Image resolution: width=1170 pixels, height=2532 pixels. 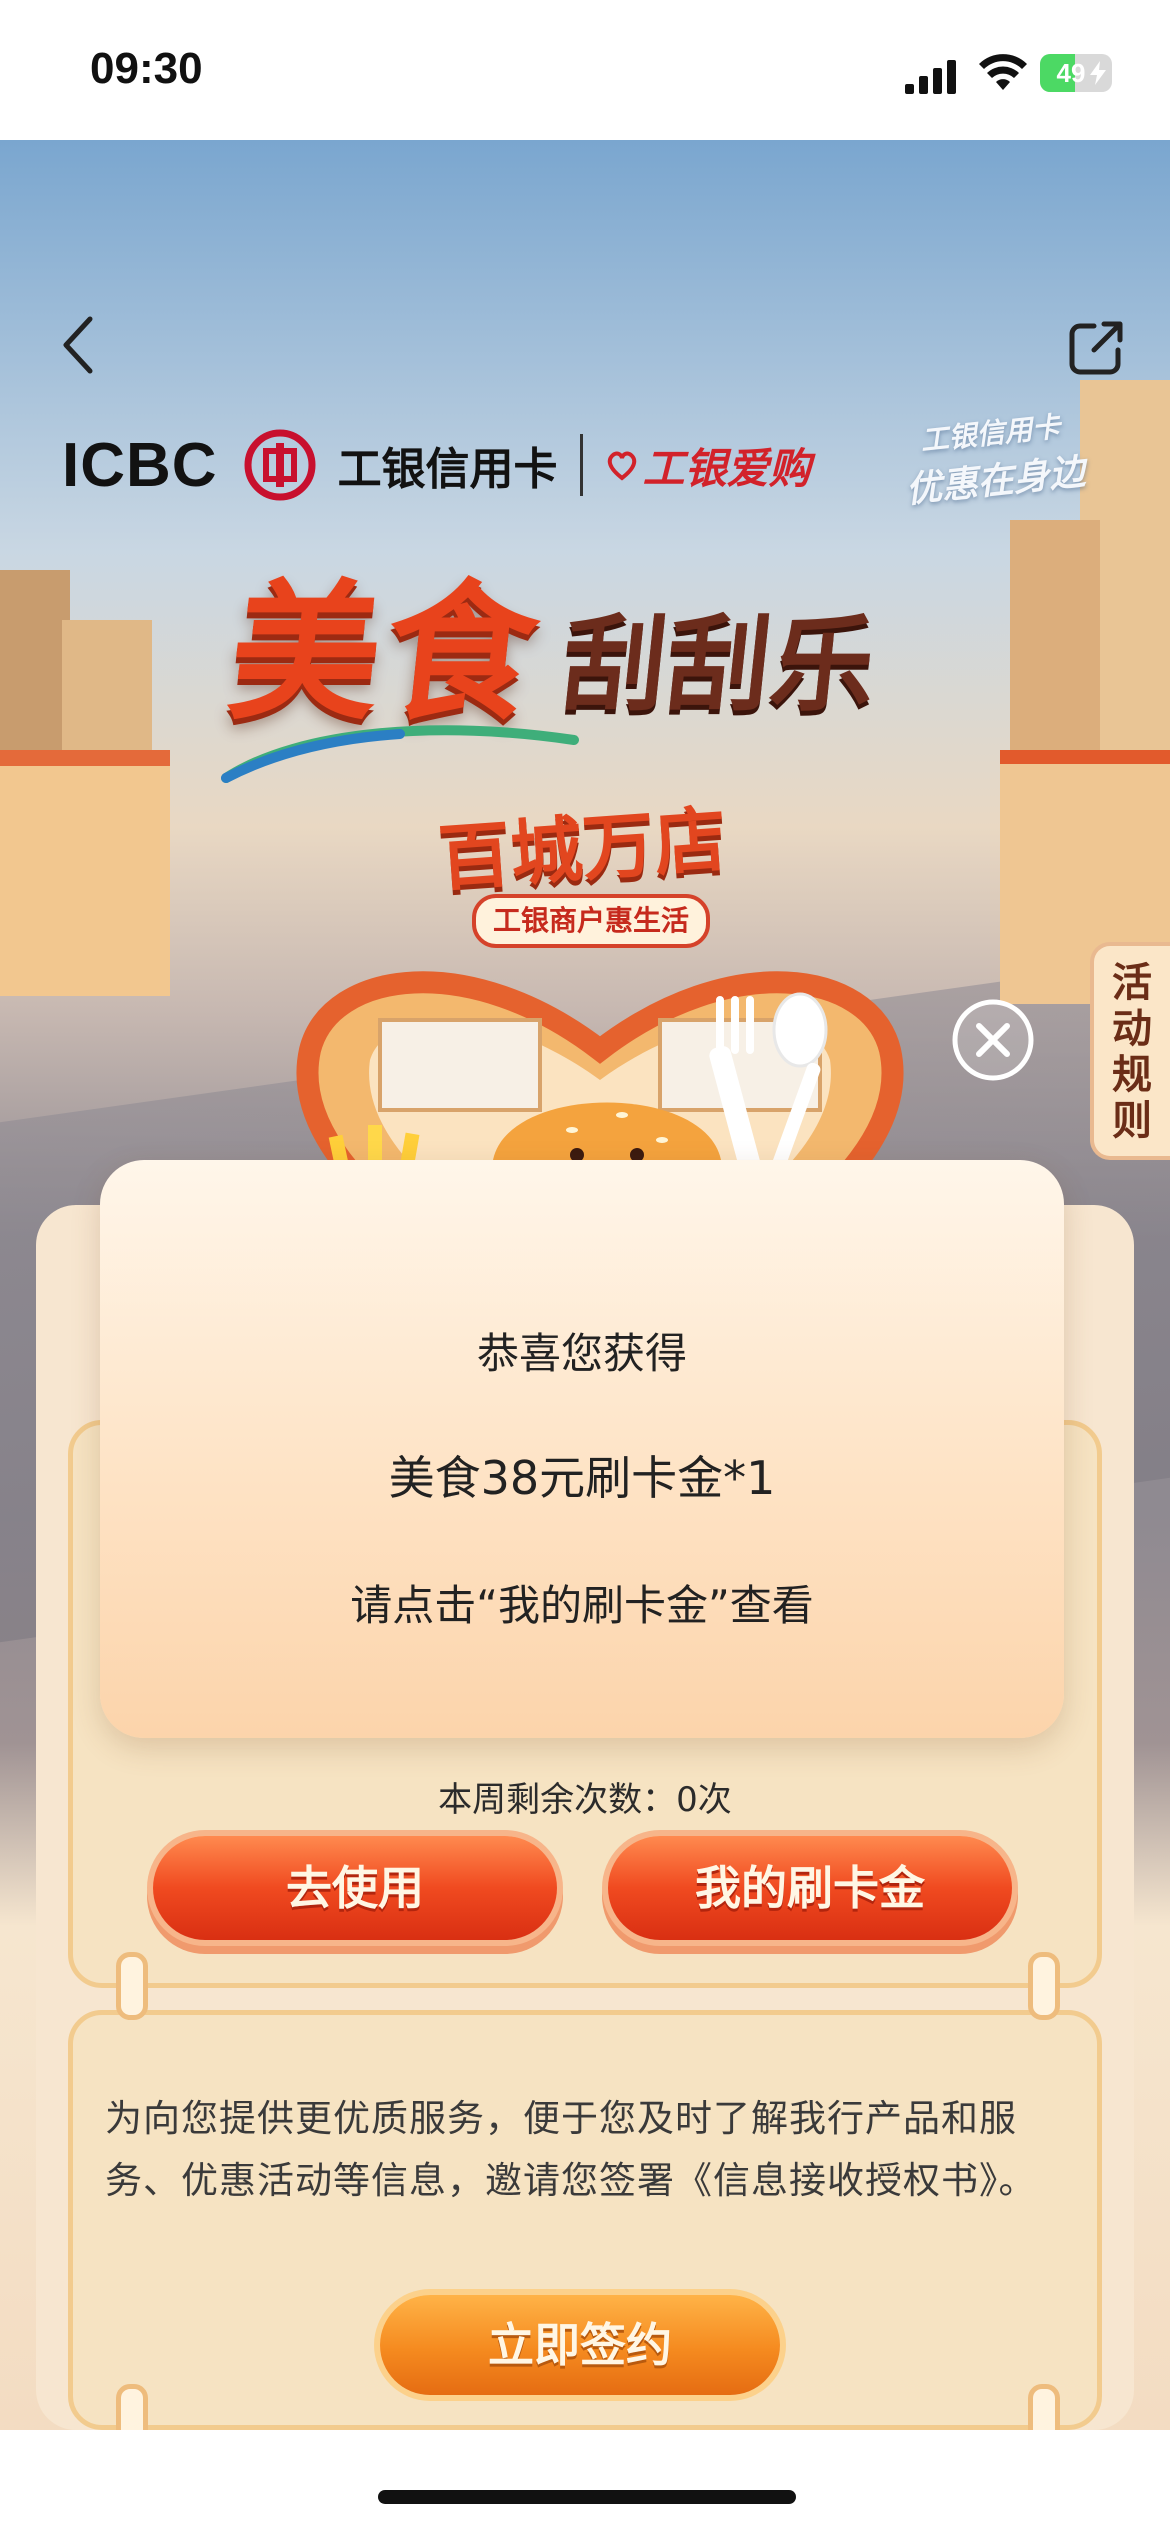 I want to click on brand-divider, so click(x=581, y=465).